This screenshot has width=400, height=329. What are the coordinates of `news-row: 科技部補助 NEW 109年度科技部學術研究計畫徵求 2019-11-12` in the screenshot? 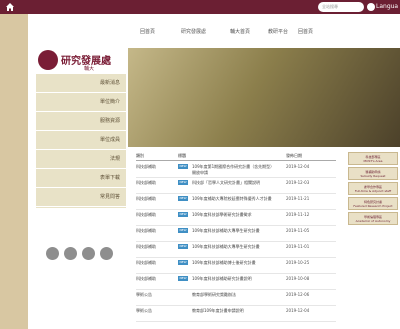 It's located at (236, 218).